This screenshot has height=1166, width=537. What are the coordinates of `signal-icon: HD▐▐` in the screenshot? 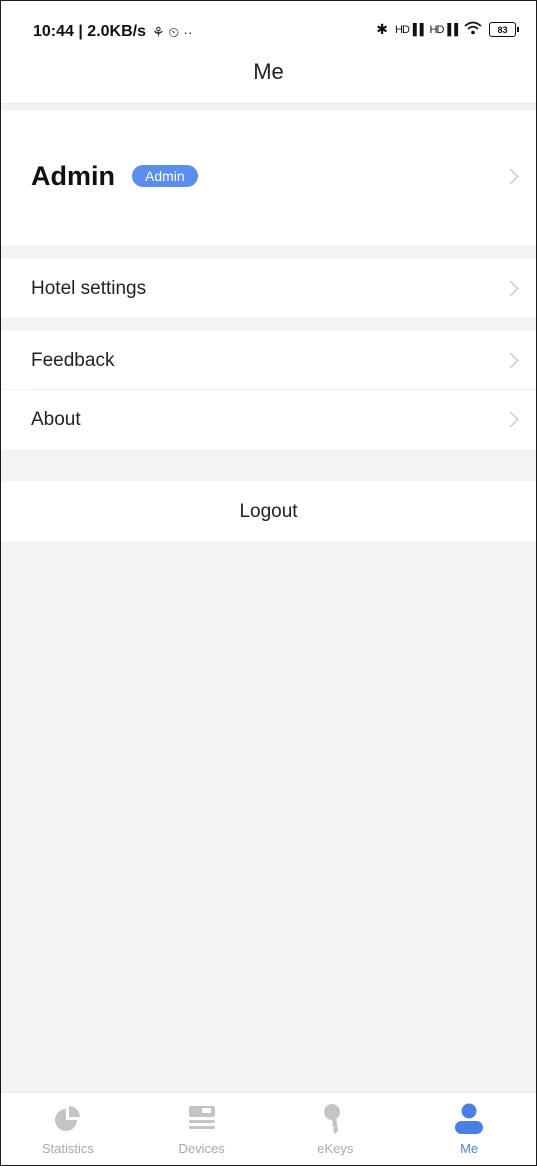 It's located at (409, 29).